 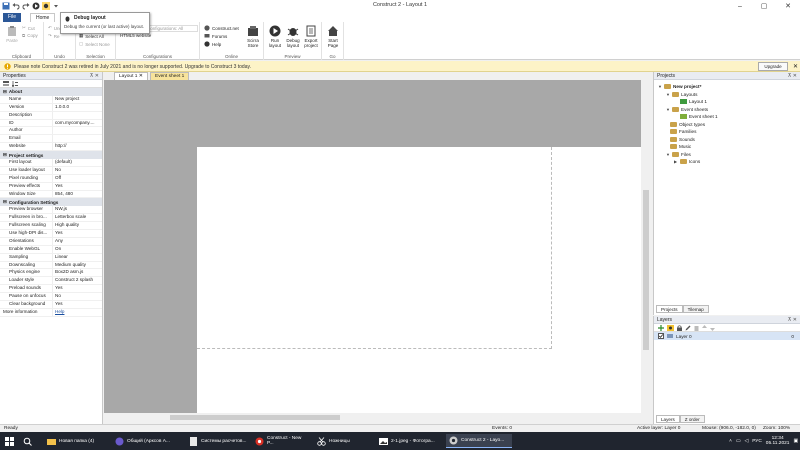 What do you see at coordinates (687, 124) in the screenshot?
I see `tree-object-types: Object types` at bounding box center [687, 124].